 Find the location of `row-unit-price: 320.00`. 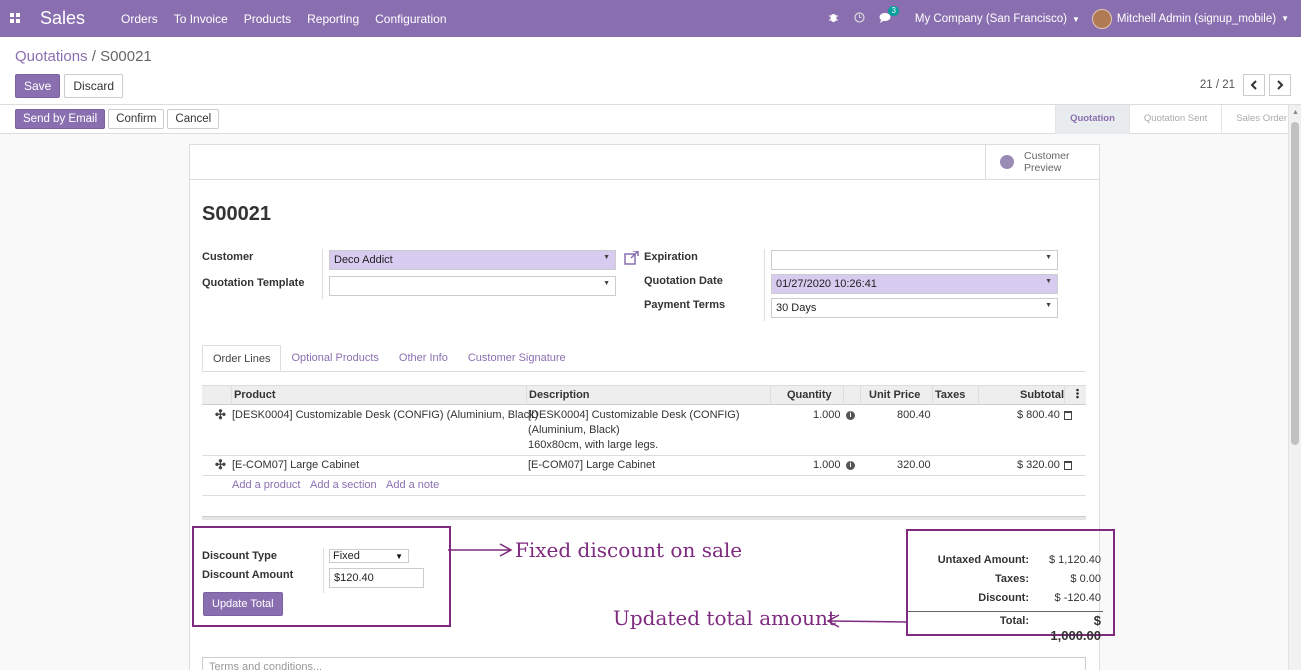

row-unit-price: 320.00 is located at coordinates (914, 465).